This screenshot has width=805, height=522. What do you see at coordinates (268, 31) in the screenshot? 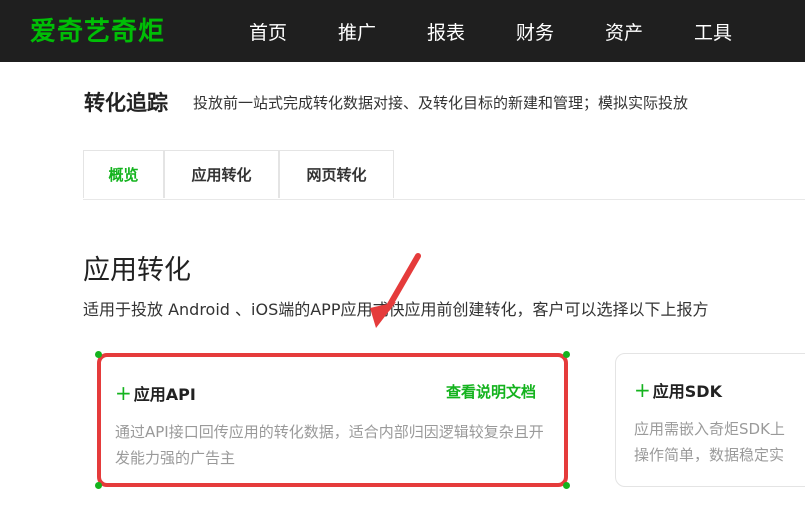
I see `nav-item-home: 首页` at bounding box center [268, 31].